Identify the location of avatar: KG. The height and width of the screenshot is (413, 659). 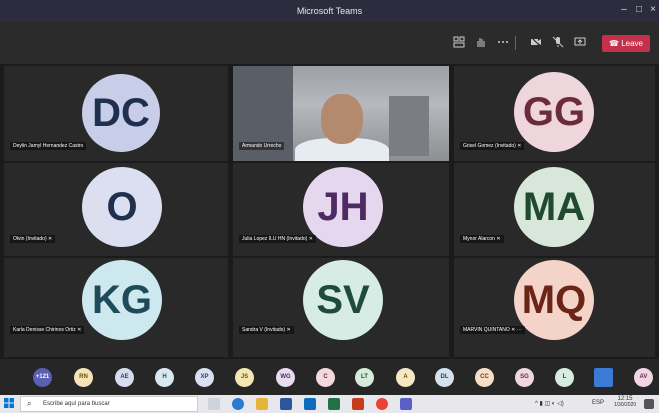
(122, 300).